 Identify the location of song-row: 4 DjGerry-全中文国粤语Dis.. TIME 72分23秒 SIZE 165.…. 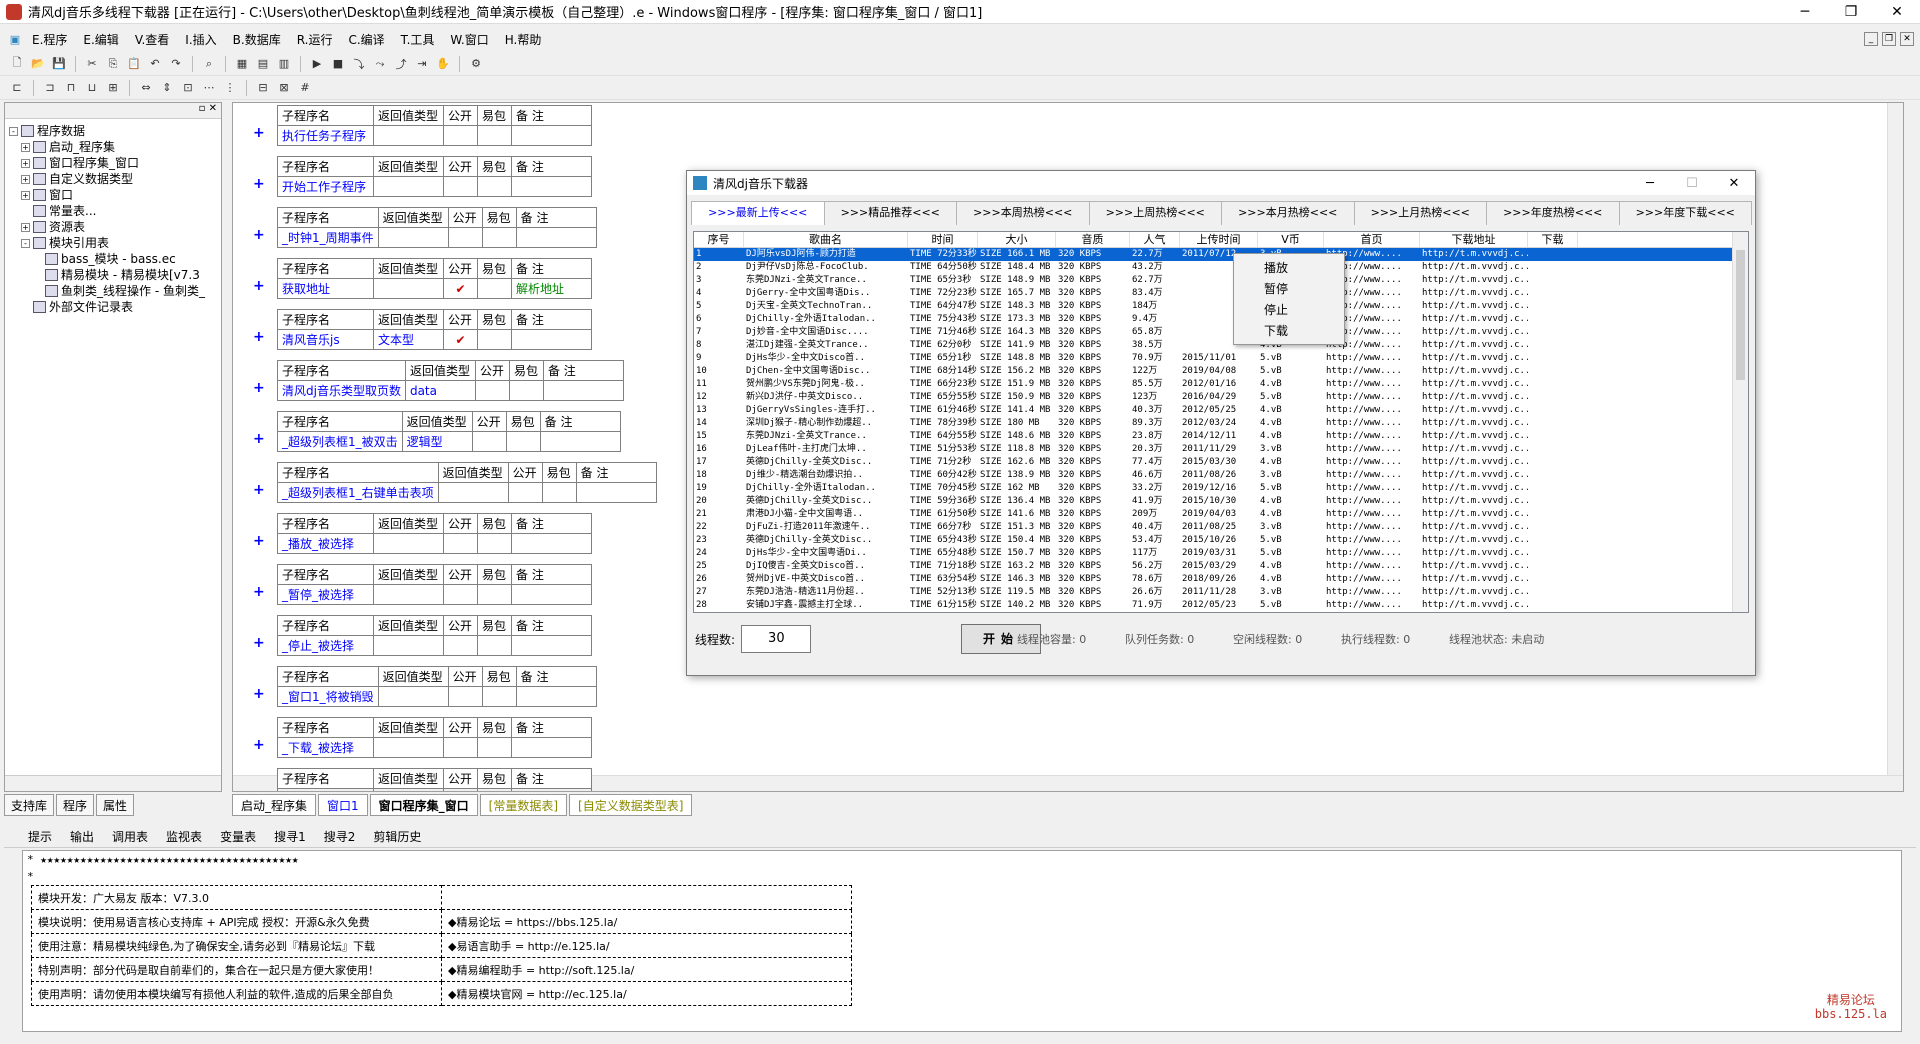
(1221, 293).